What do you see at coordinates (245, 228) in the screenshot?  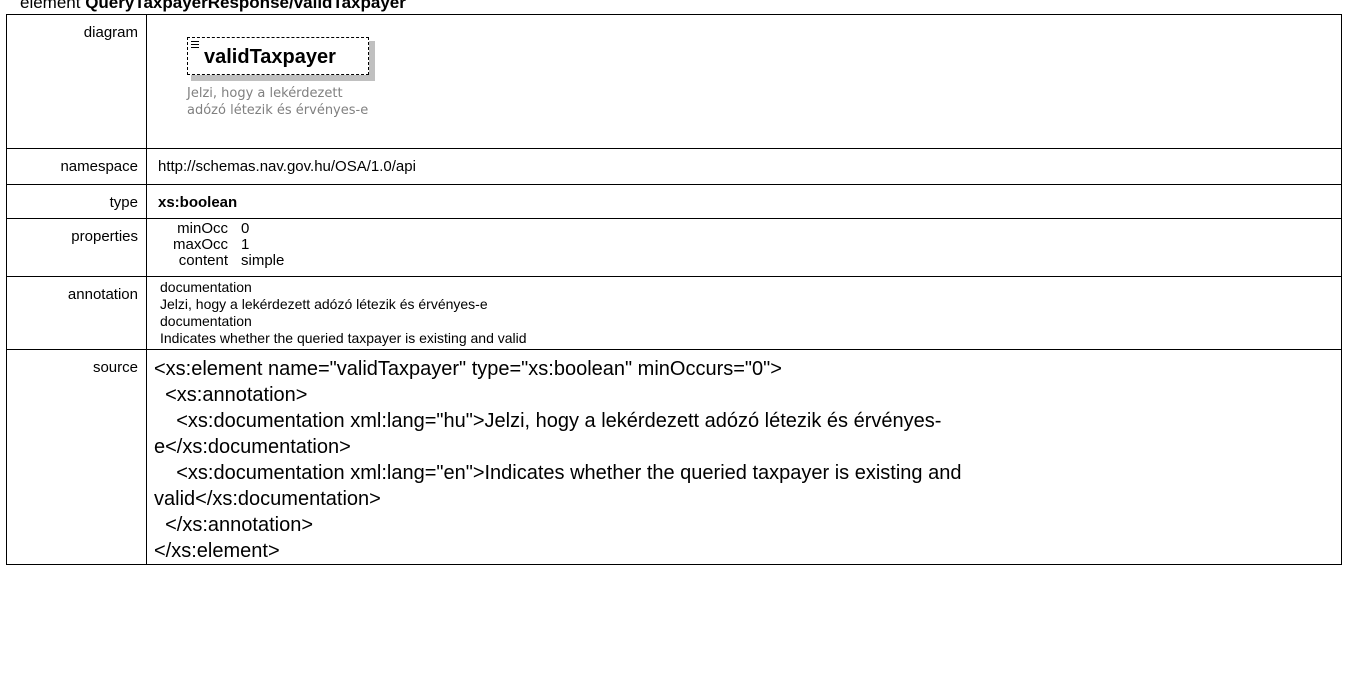 I see `prop-value: 0` at bounding box center [245, 228].